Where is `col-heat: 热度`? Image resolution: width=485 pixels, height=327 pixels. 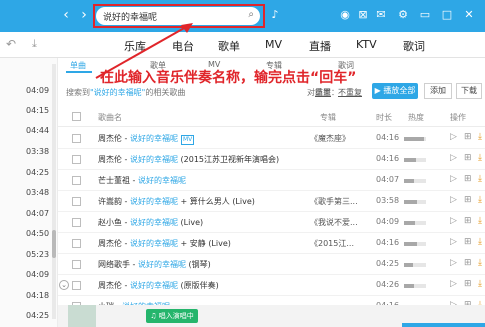
col-heat: 热度 is located at coordinates (416, 117).